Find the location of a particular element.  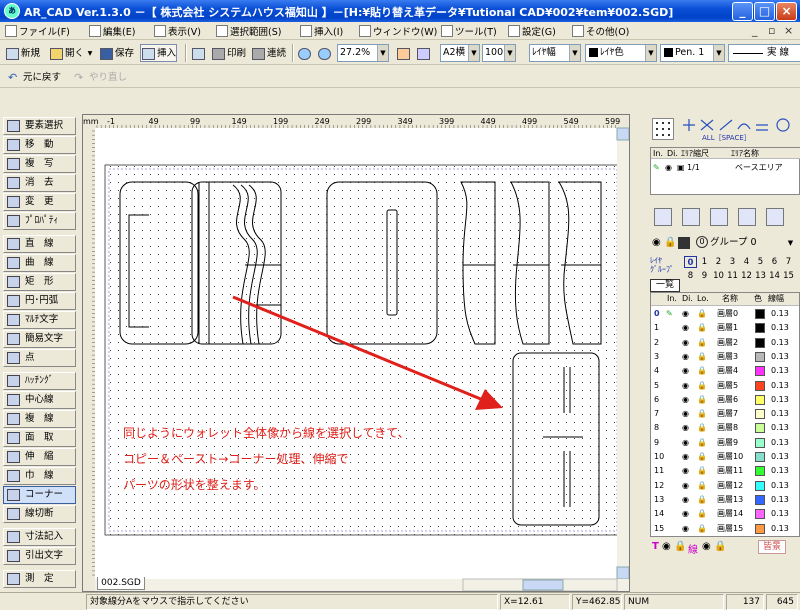

layer-group-number: 6 is located at coordinates (774, 262).